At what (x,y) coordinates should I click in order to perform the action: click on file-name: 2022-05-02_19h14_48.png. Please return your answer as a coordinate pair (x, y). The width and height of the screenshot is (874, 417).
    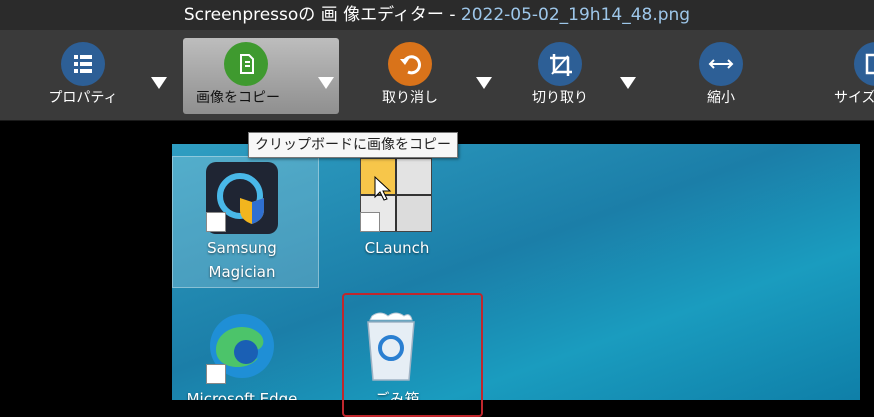
    Looking at the image, I should click on (575, 15).